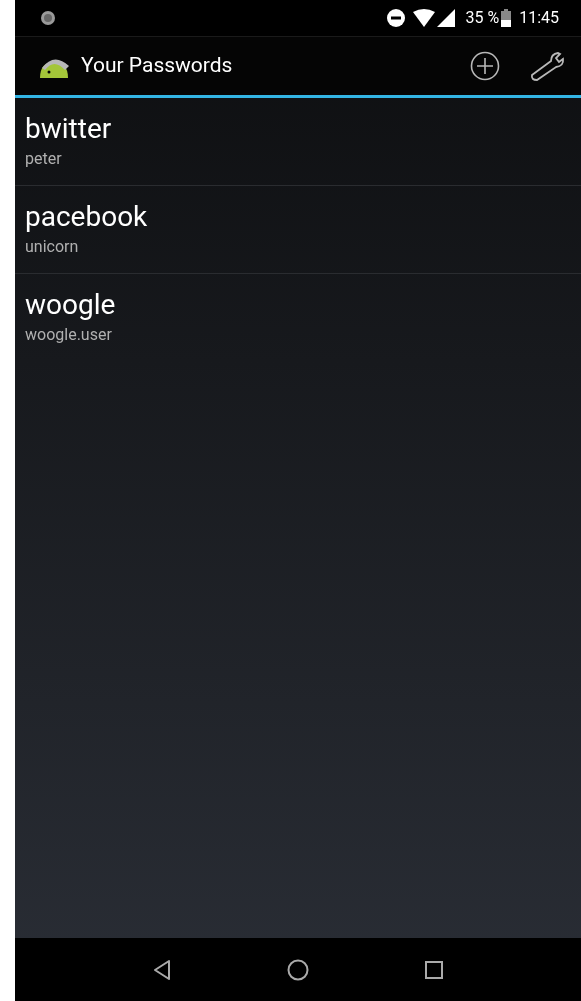  I want to click on entry-name: woogle, so click(70, 305).